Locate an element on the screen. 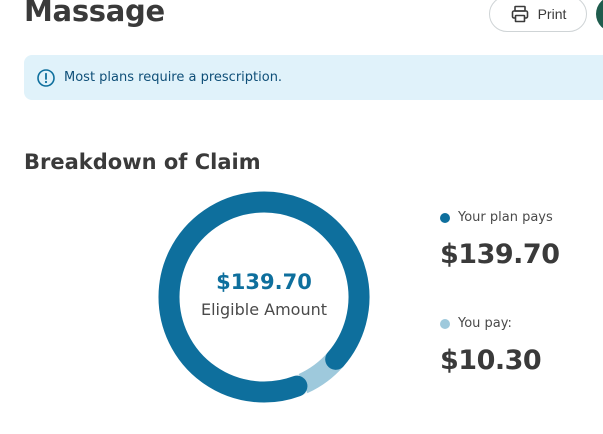 The image size is (603, 434). legend-plan-pays: Your plan pays $139.70 is located at coordinates (500, 240).